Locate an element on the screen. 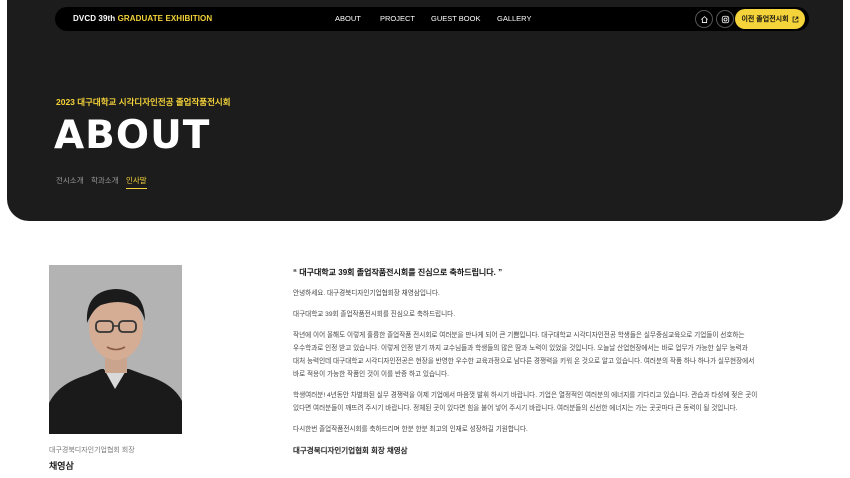 This screenshot has width=850, height=478. prev-exhibition-label: 이전 졸업전시회 is located at coordinates (765, 19).